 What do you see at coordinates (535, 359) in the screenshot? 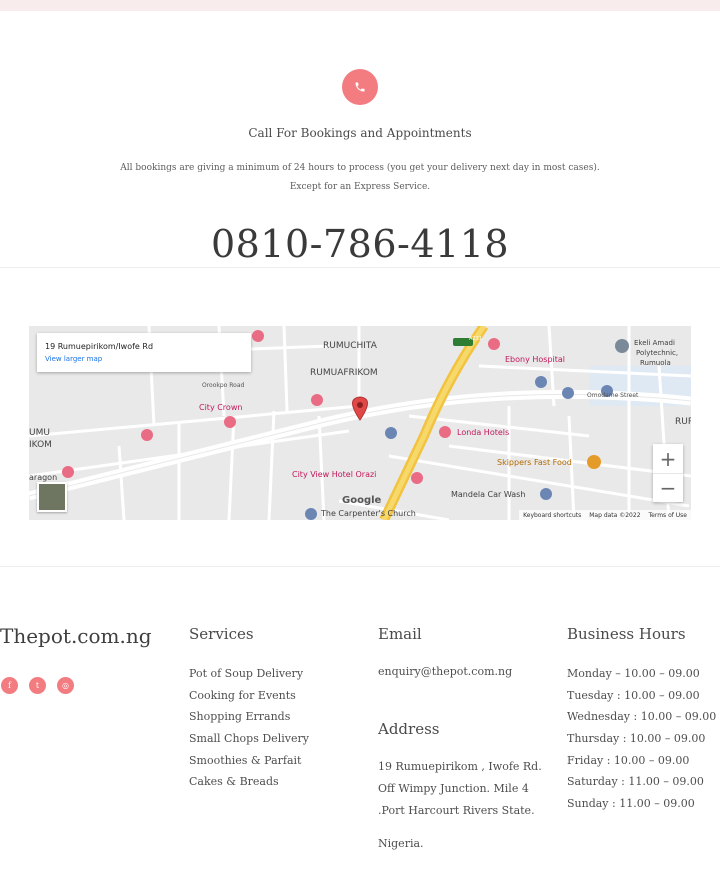
I see `map-label: Ebony Hospital` at bounding box center [535, 359].